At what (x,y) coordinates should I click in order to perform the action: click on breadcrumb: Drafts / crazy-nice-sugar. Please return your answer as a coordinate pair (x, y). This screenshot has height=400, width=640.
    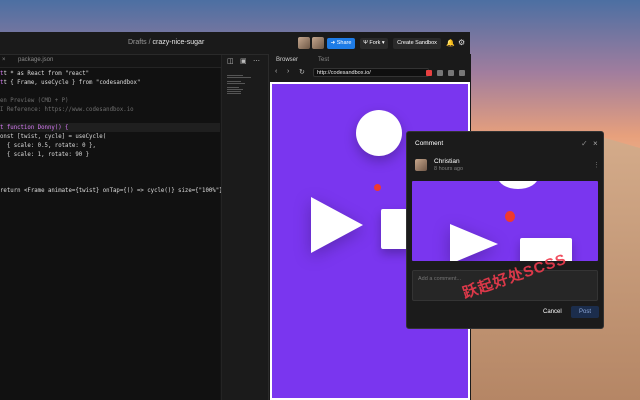
    Looking at the image, I should click on (166, 42).